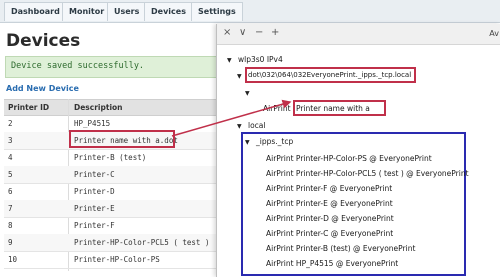  What do you see at coordinates (94, 191) in the screenshot?
I see `cell-description: Printer-D` at bounding box center [94, 191].